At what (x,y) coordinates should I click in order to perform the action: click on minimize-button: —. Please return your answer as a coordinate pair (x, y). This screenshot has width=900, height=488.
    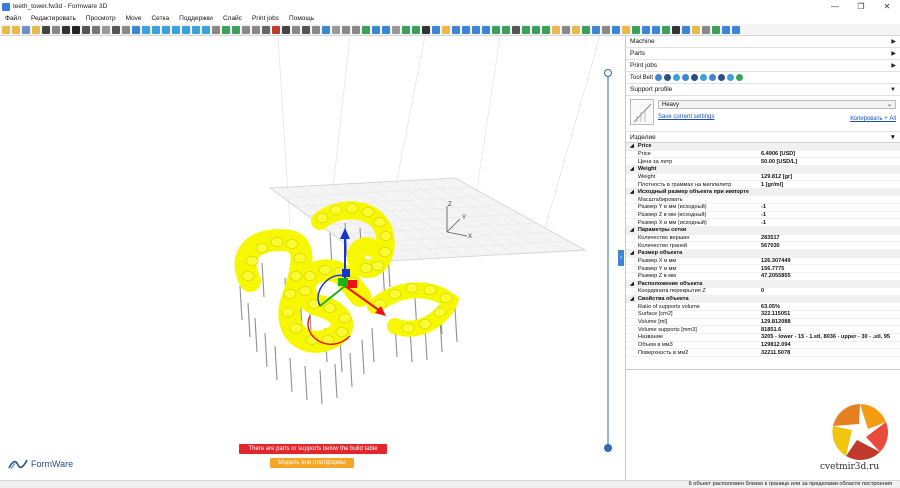
    Looking at the image, I should click on (835, 6).